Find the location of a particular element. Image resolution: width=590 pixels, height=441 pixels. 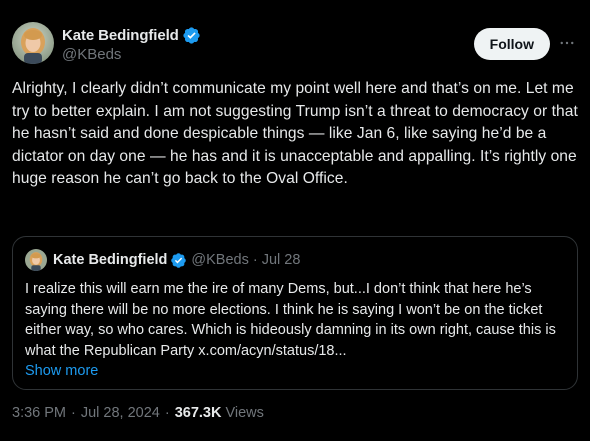

show-more-link: Show more is located at coordinates (295, 371).